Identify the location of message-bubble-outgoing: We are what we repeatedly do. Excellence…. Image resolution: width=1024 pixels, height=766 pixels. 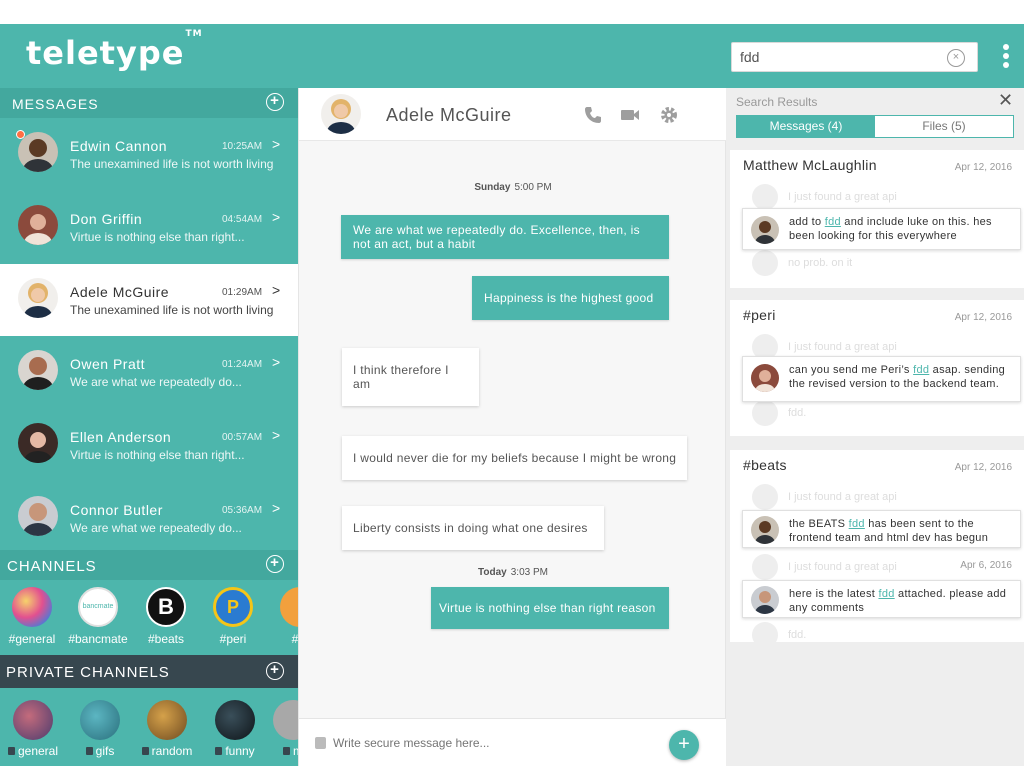
(505, 237).